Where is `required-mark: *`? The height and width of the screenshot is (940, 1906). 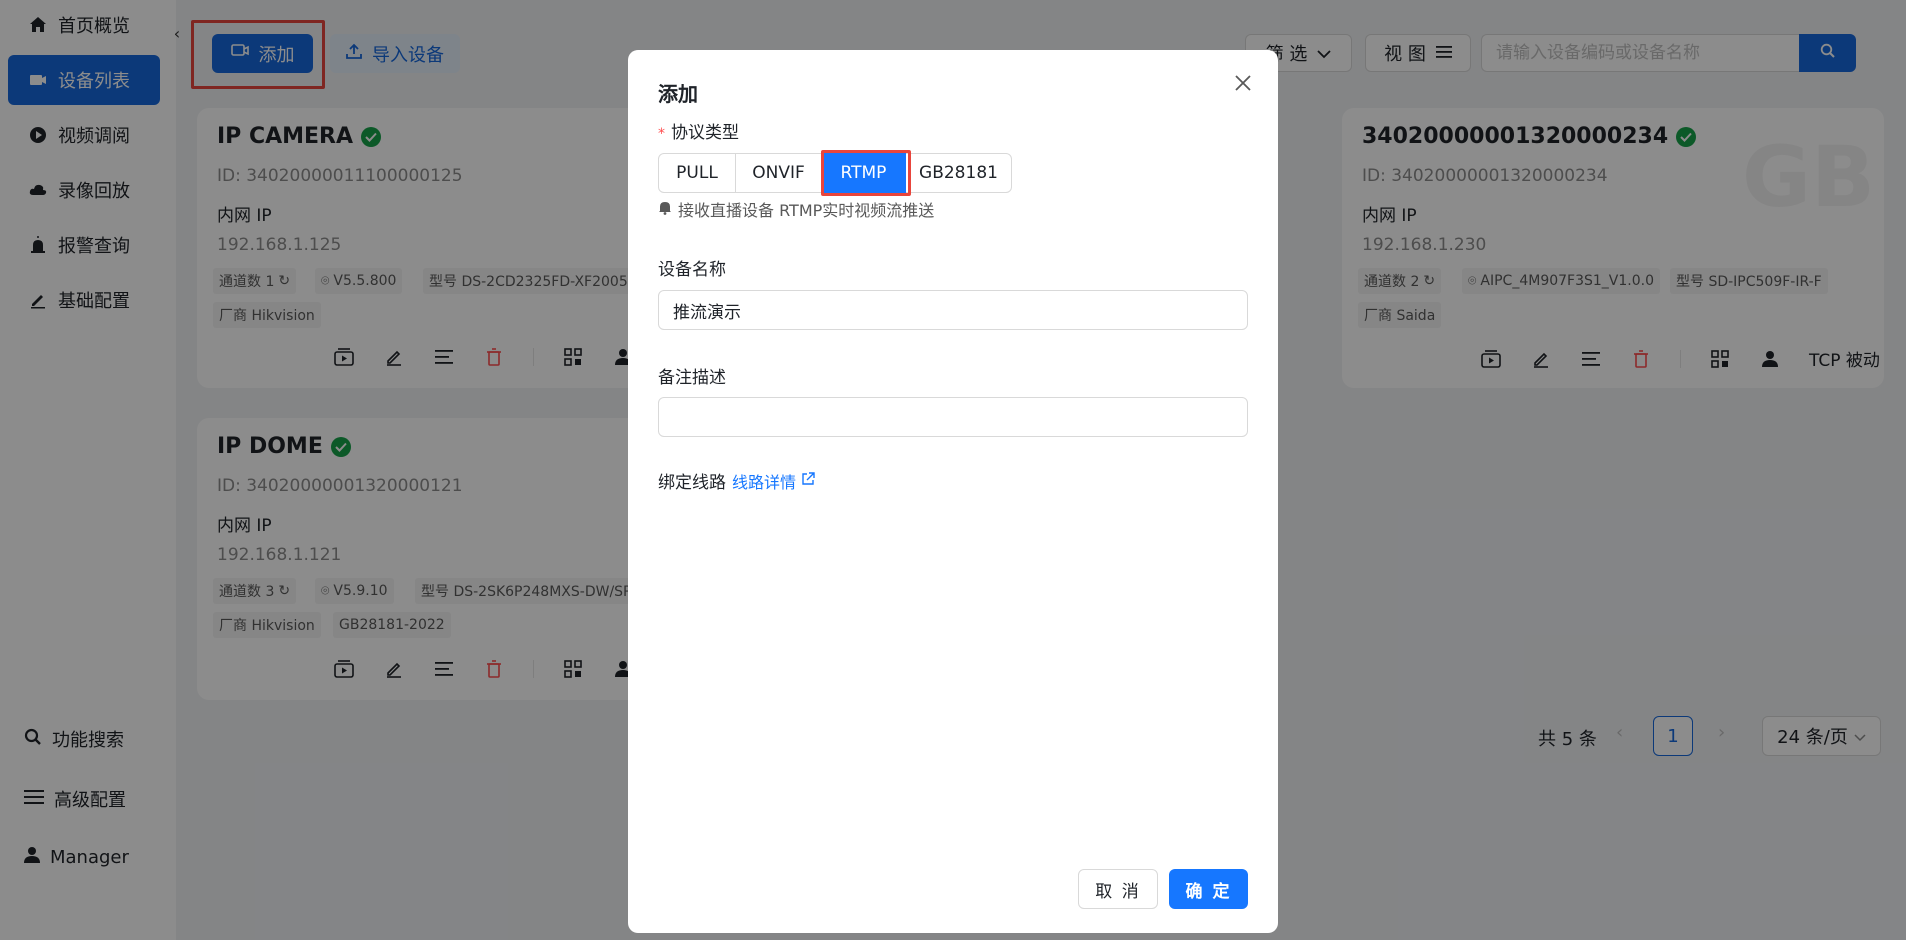
required-mark: * is located at coordinates (661, 134).